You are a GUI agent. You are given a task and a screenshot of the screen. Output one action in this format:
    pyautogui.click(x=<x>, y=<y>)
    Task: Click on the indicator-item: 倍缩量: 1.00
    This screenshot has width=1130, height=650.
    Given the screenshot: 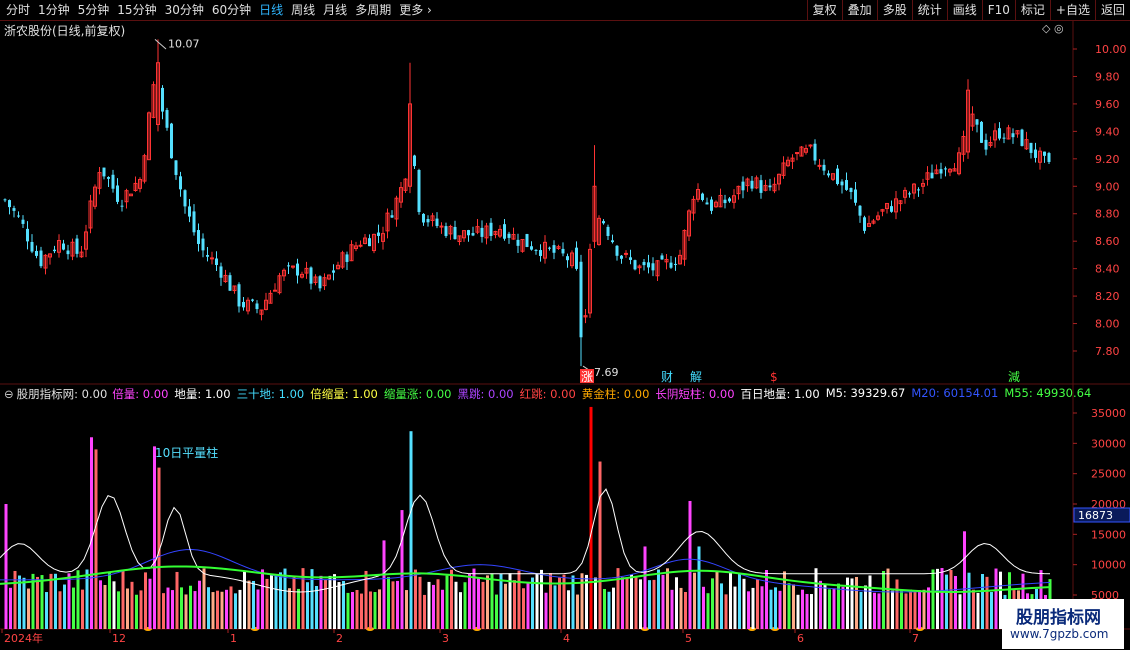 What is the action you would take?
    pyautogui.click(x=344, y=394)
    